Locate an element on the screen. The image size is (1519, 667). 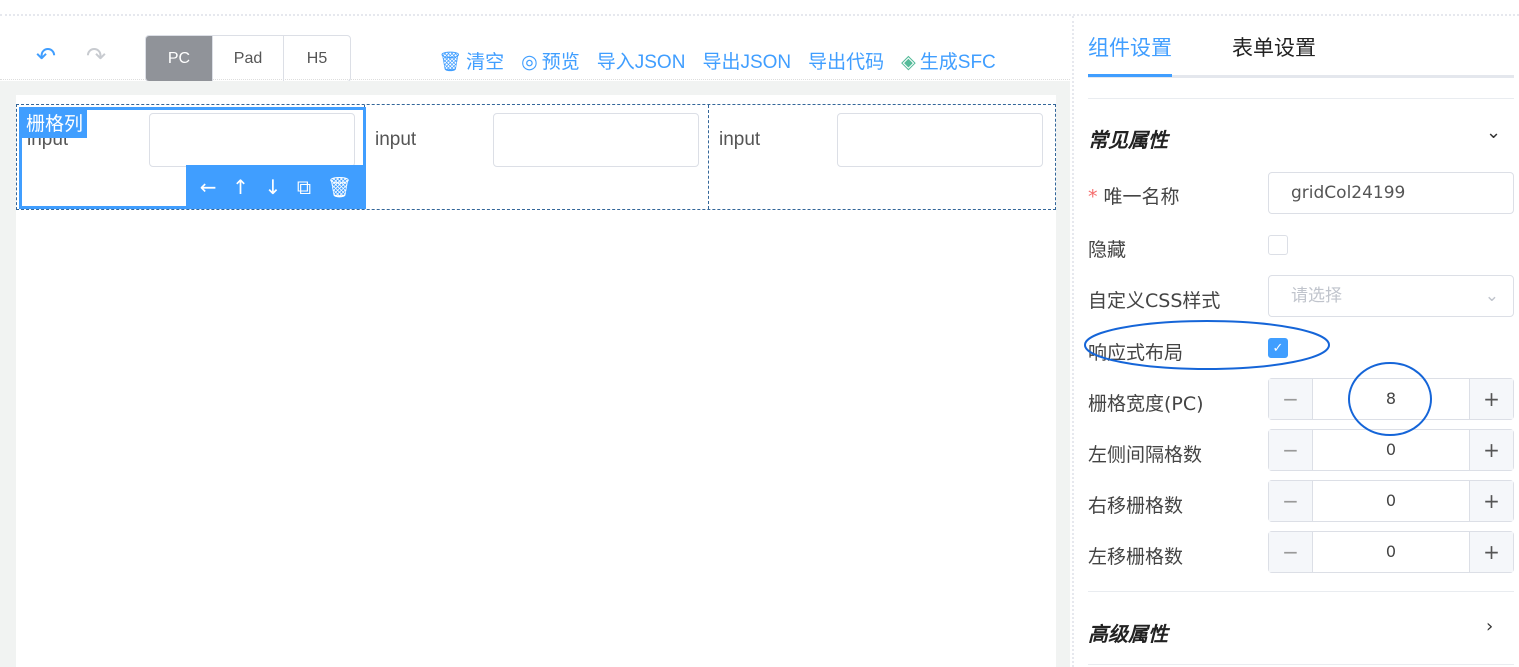
push-label: 右移栅格数 is located at coordinates (1136, 506).